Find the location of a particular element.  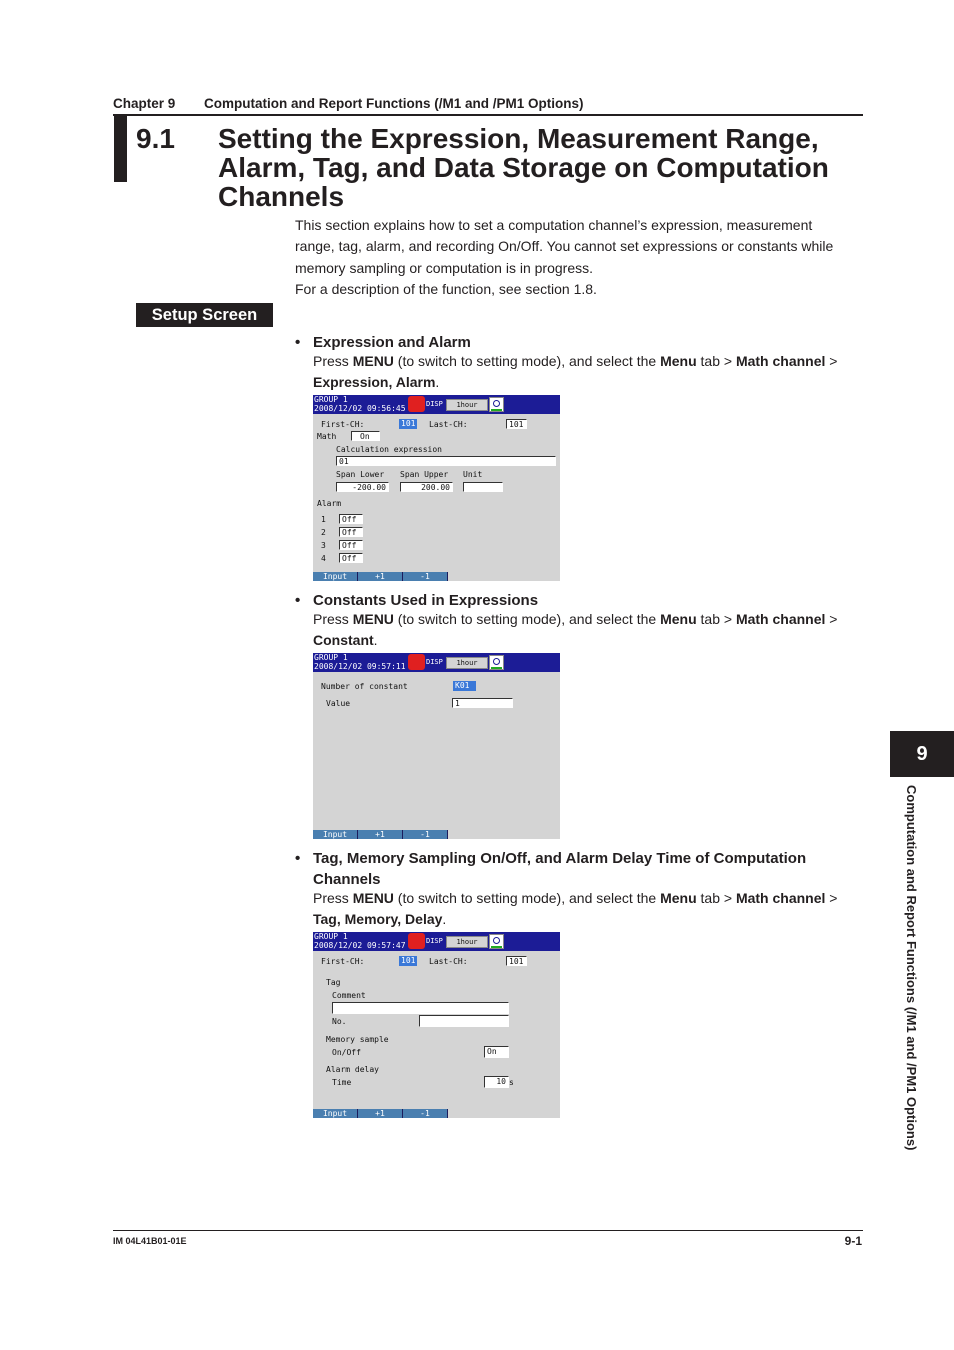

span-lower-field: -200.00 is located at coordinates (362, 487).